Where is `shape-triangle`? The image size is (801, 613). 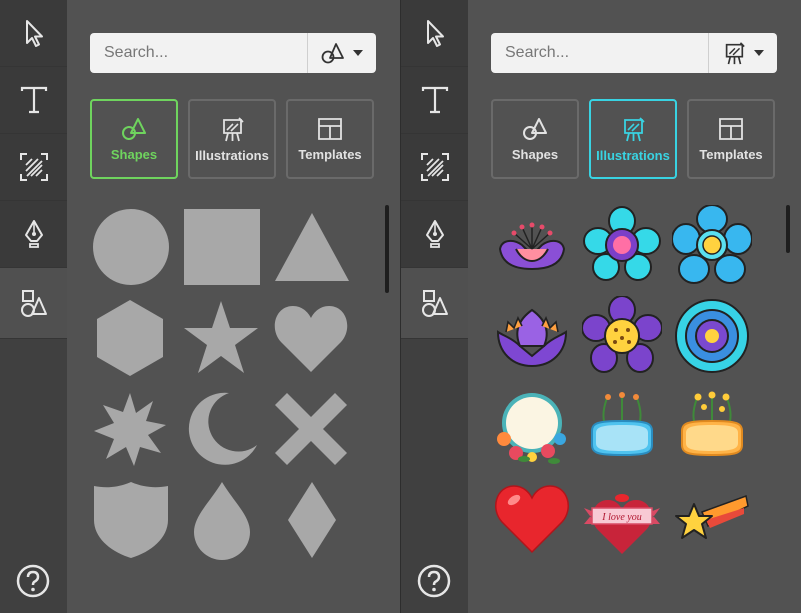
shape-triangle is located at coordinates (312, 247).